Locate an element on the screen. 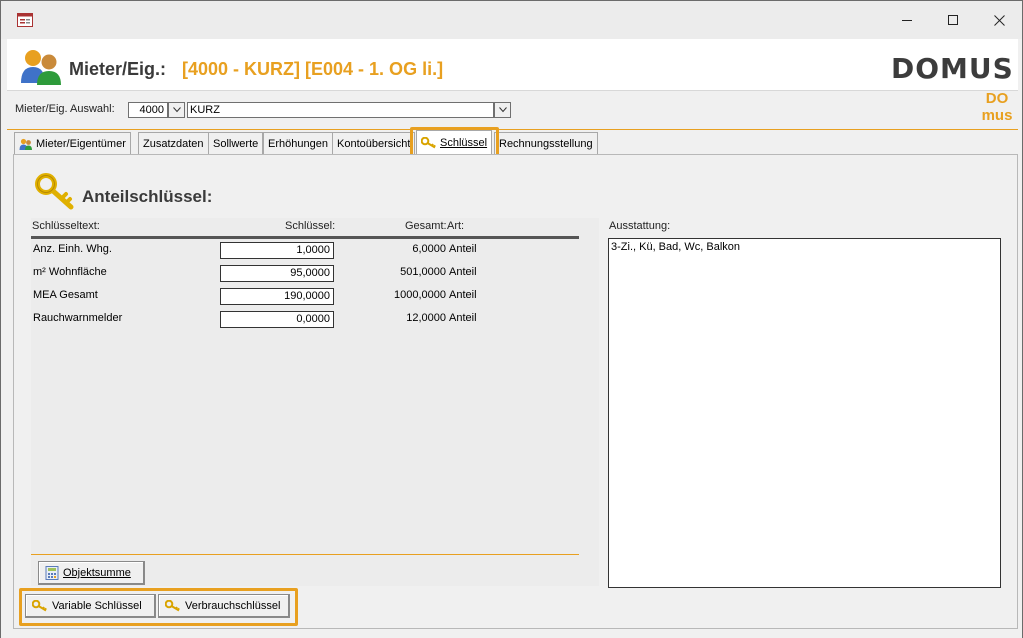 This screenshot has width=1023, height=638. row-total: 12,0000 is located at coordinates (426, 318).